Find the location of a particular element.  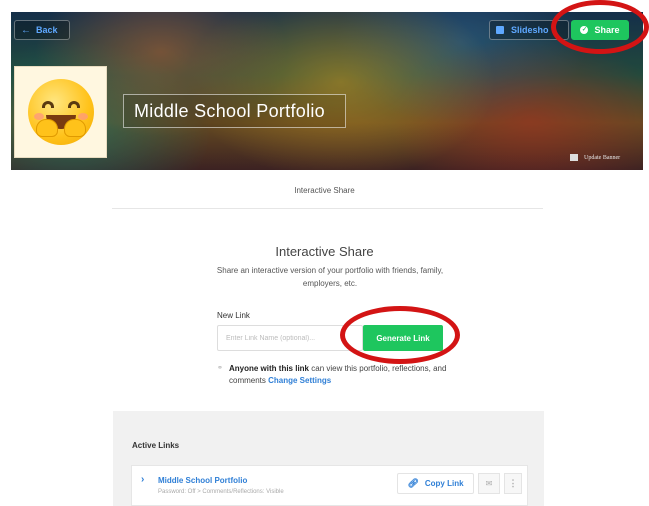

back-button: ← Back is located at coordinates (42, 30).